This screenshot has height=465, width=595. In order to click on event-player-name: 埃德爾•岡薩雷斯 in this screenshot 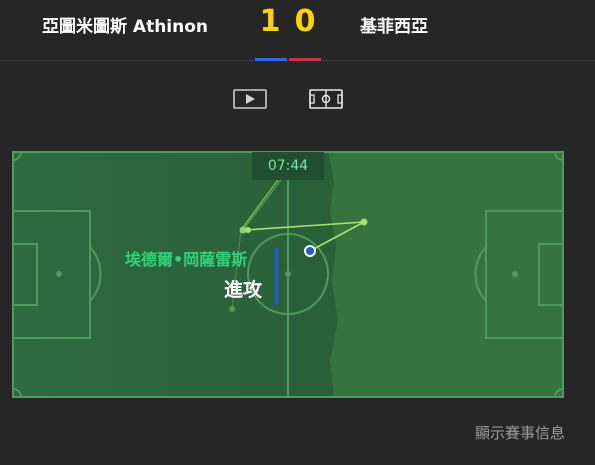, I will do `click(186, 259)`.